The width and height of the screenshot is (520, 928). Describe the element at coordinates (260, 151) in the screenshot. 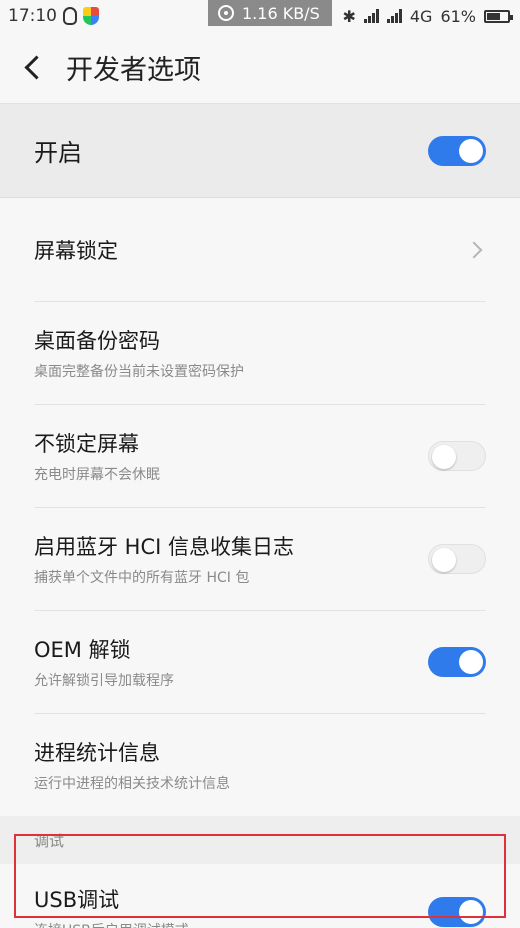

I see `master-switch-row: 开启` at that location.